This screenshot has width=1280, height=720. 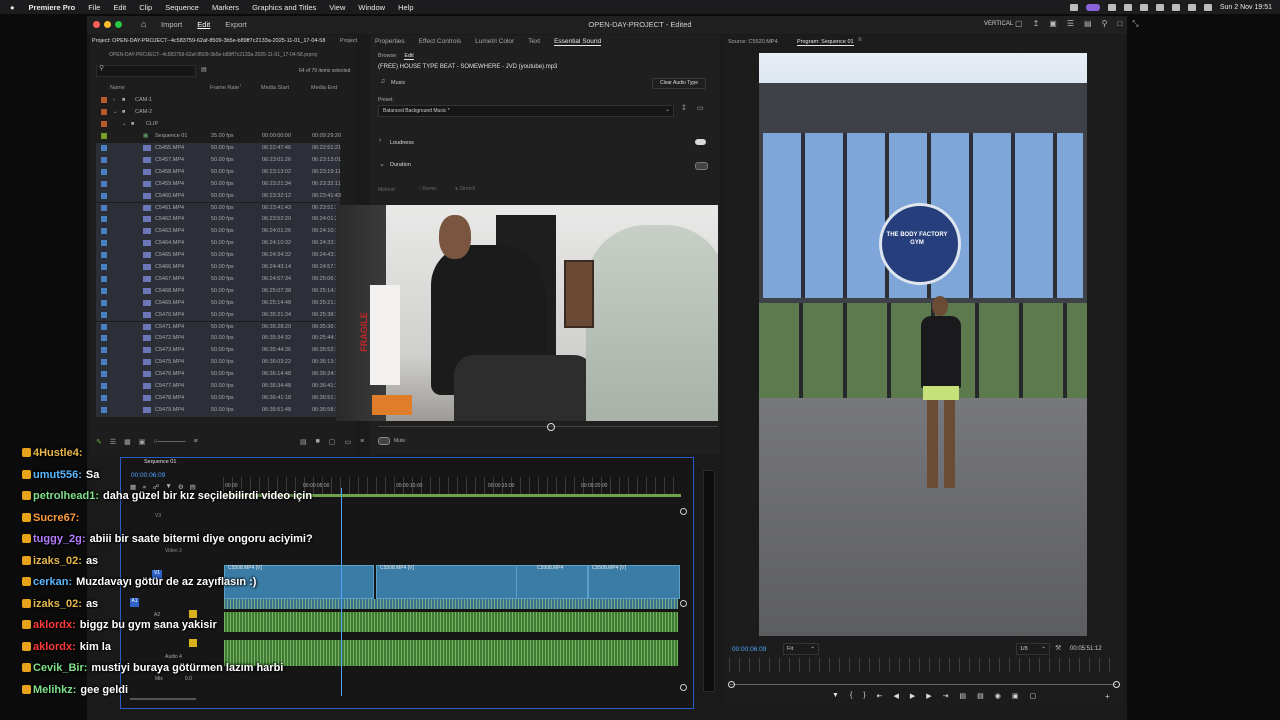 What do you see at coordinates (998, 24) in the screenshot?
I see `workspace-name: VERTICAL` at bounding box center [998, 24].